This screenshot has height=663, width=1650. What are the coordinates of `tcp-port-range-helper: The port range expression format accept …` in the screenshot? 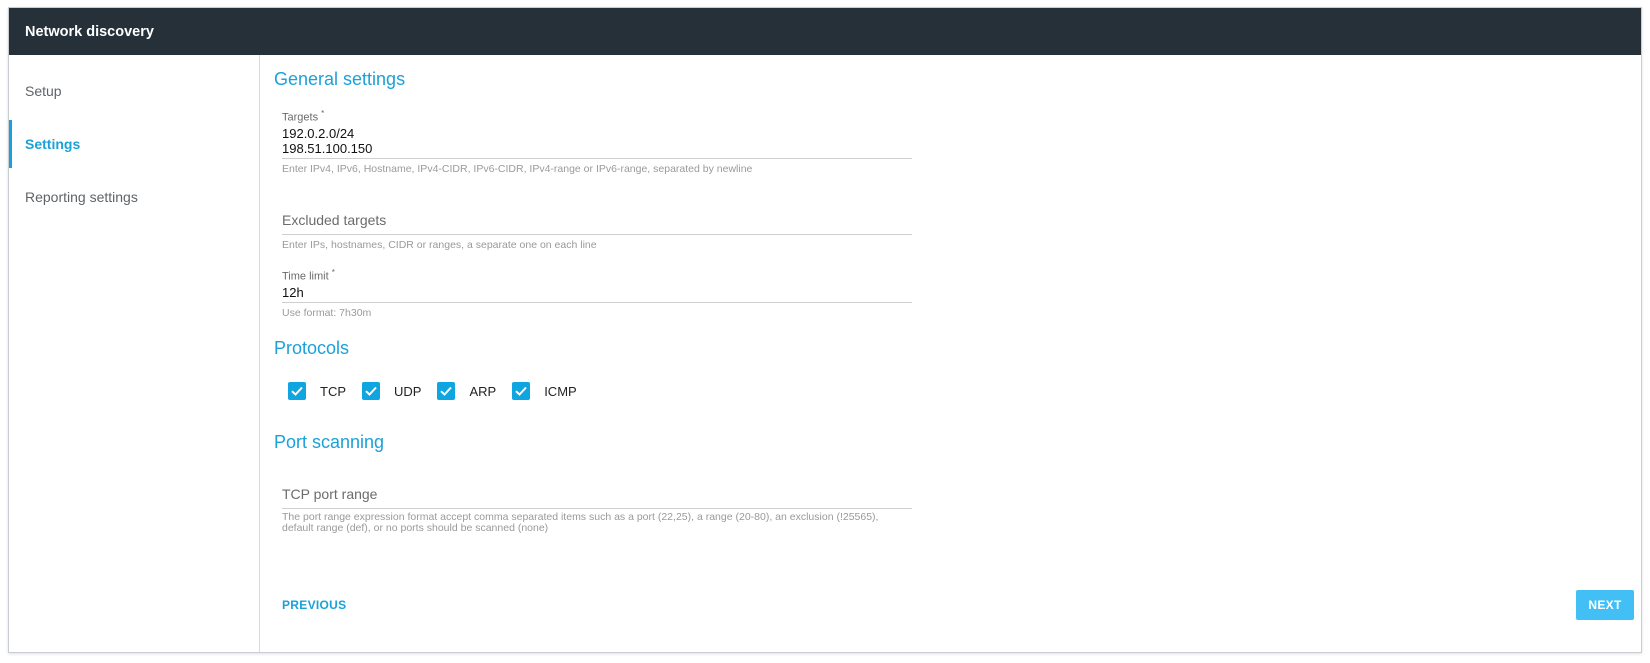 It's located at (580, 522).